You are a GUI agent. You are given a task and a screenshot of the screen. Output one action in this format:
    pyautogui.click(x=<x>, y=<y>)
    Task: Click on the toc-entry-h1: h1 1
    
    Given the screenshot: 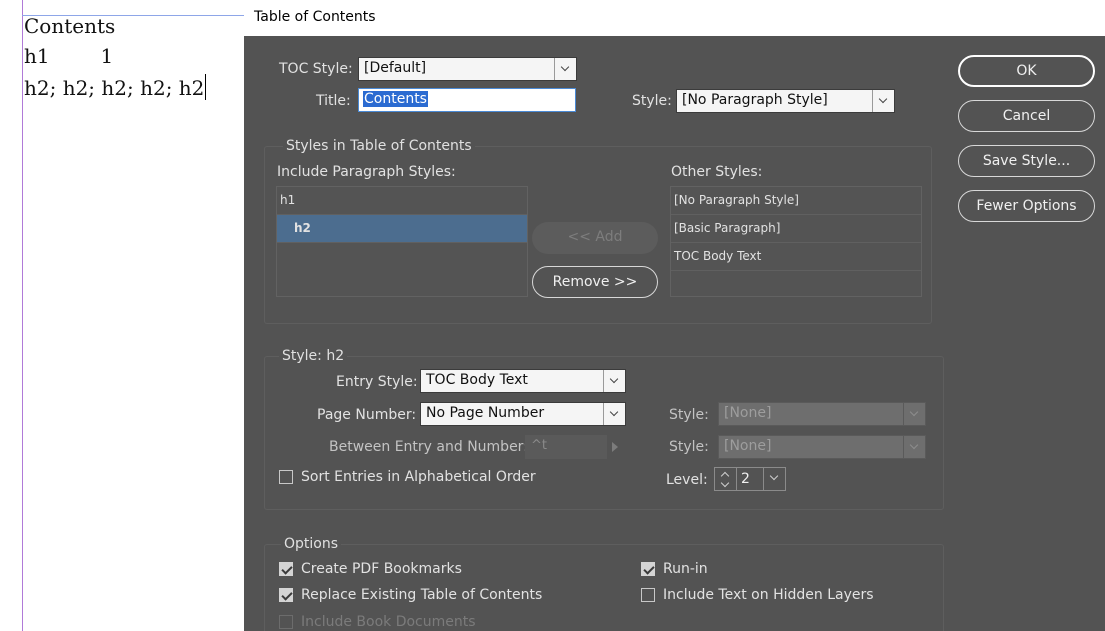 What is the action you would take?
    pyautogui.click(x=69, y=56)
    